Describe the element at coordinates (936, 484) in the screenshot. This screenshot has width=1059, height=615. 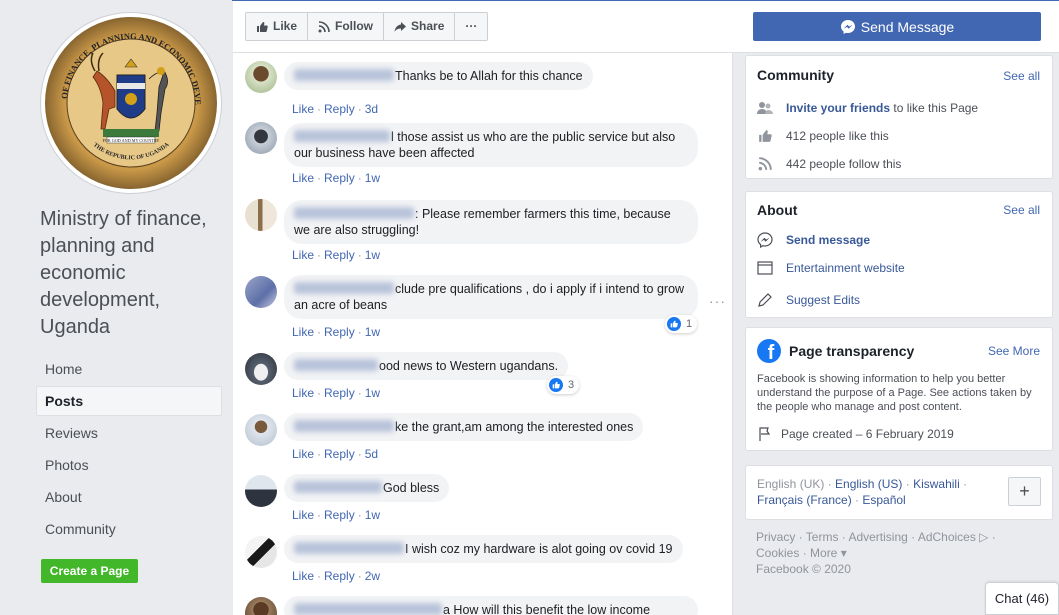
I see `language-option: Kiswahili` at that location.